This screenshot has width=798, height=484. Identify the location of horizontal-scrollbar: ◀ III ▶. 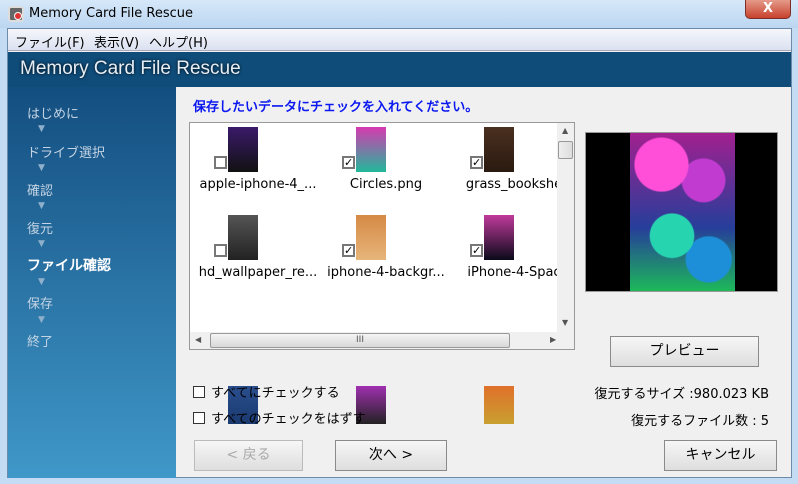
(382, 340).